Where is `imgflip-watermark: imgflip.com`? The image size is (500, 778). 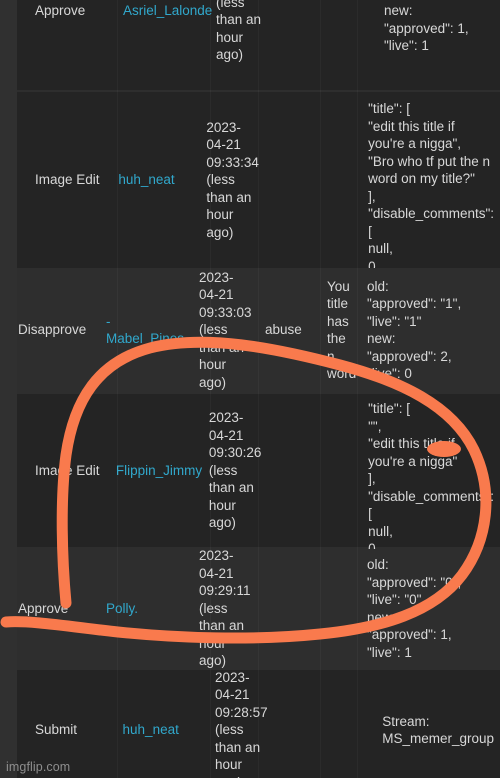
imgflip-watermark: imgflip.com is located at coordinates (38, 767).